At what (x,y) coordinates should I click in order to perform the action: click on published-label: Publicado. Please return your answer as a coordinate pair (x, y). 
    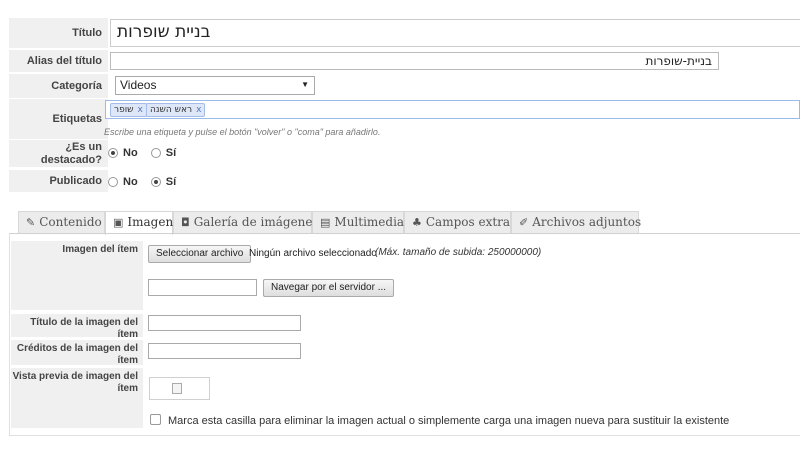
    Looking at the image, I should click on (58, 181).